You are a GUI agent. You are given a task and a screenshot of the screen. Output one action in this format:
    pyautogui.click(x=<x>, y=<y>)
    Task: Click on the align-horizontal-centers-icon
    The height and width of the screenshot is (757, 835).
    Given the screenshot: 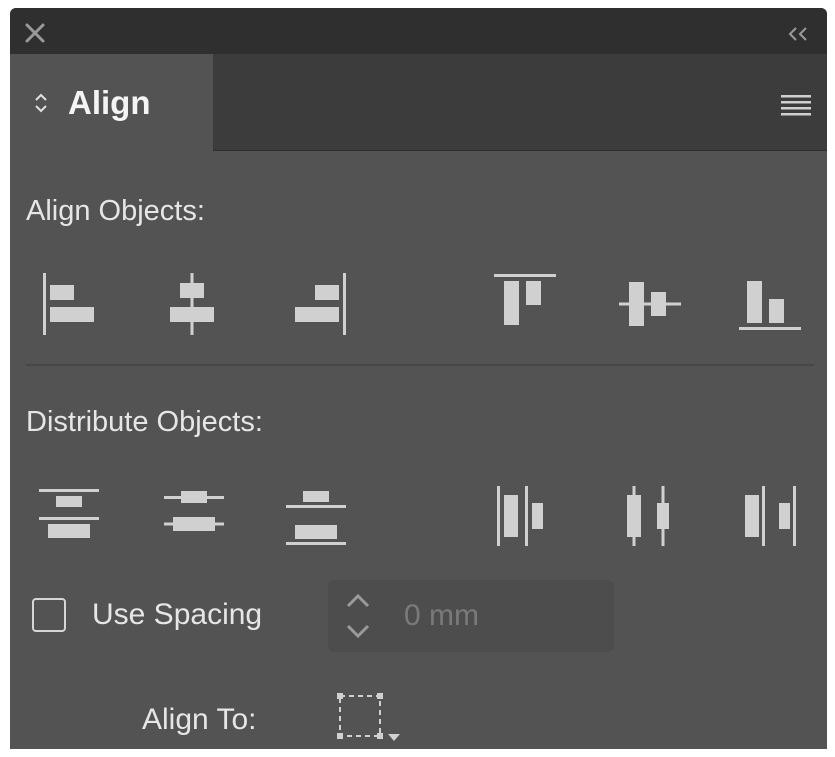 What is the action you would take?
    pyautogui.click(x=192, y=304)
    